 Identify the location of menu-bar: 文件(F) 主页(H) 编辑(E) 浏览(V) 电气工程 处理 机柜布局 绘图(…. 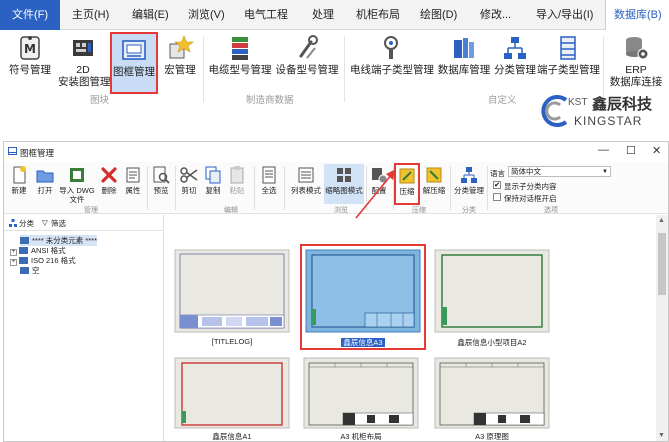
(334, 15).